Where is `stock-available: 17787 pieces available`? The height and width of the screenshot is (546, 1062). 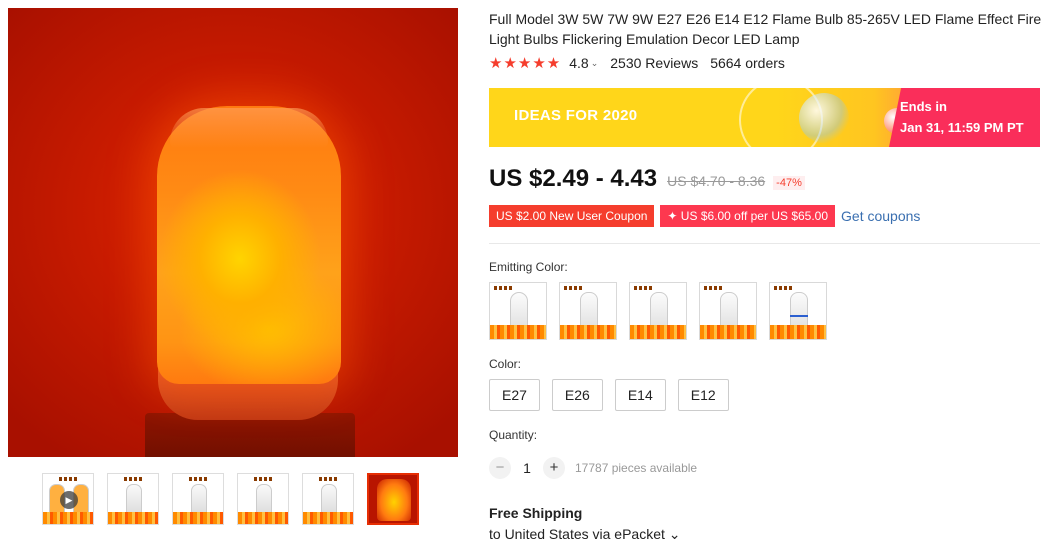 stock-available: 17787 pieces available is located at coordinates (636, 468).